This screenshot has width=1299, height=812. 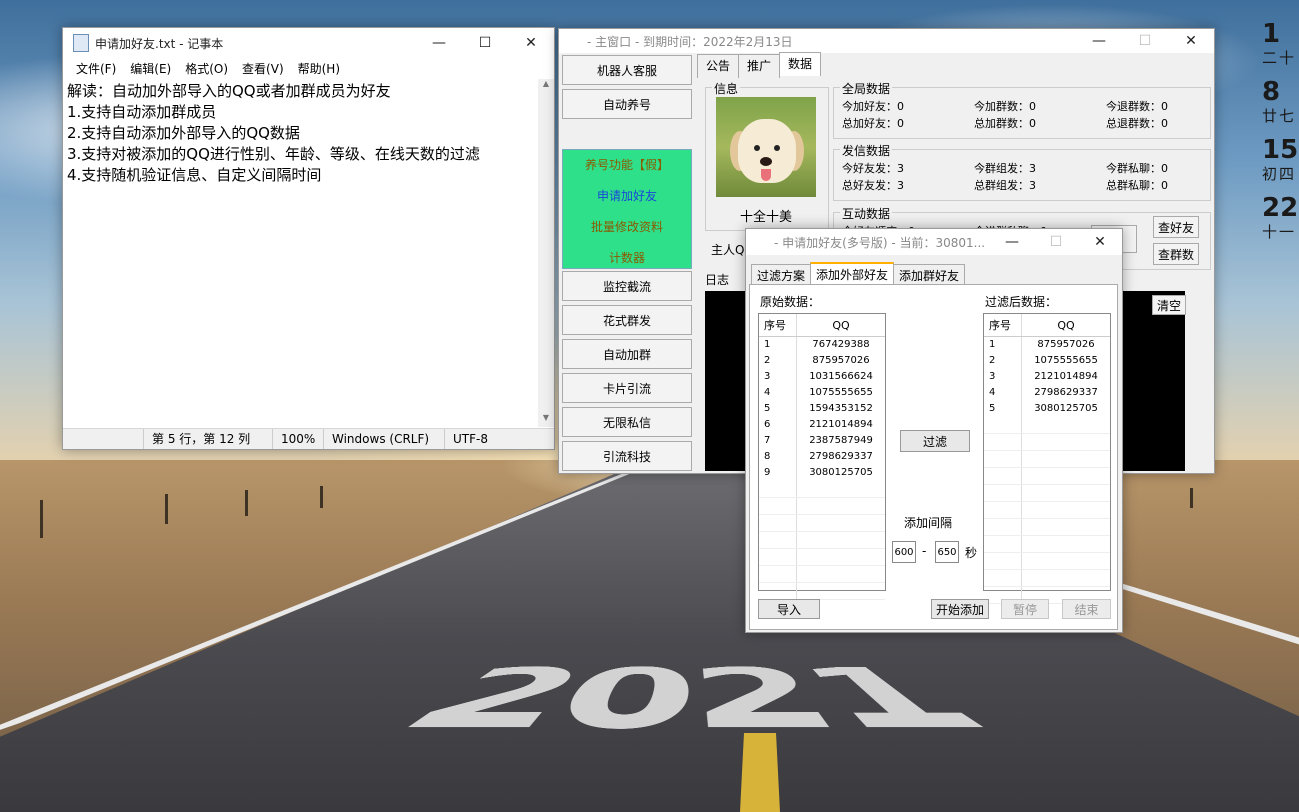 What do you see at coordinates (1025, 609) in the screenshot?
I see `pause-button: 暂停` at bounding box center [1025, 609].